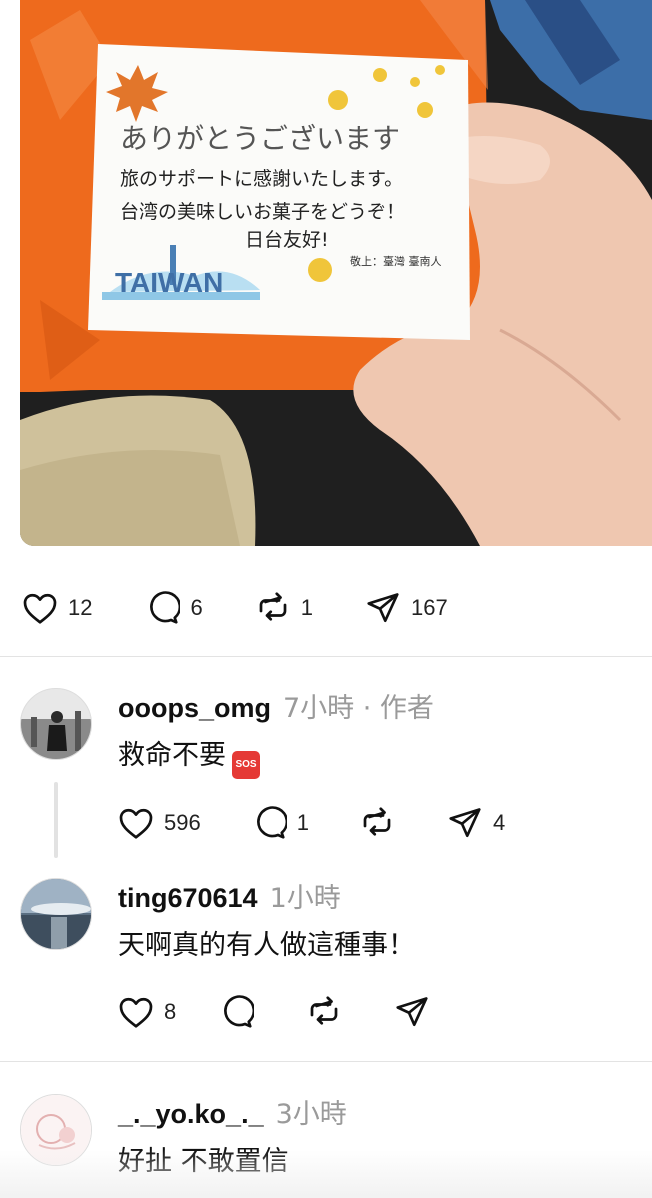  I want to click on card-signature: 敬上：臺灣 臺南人, so click(396, 261).